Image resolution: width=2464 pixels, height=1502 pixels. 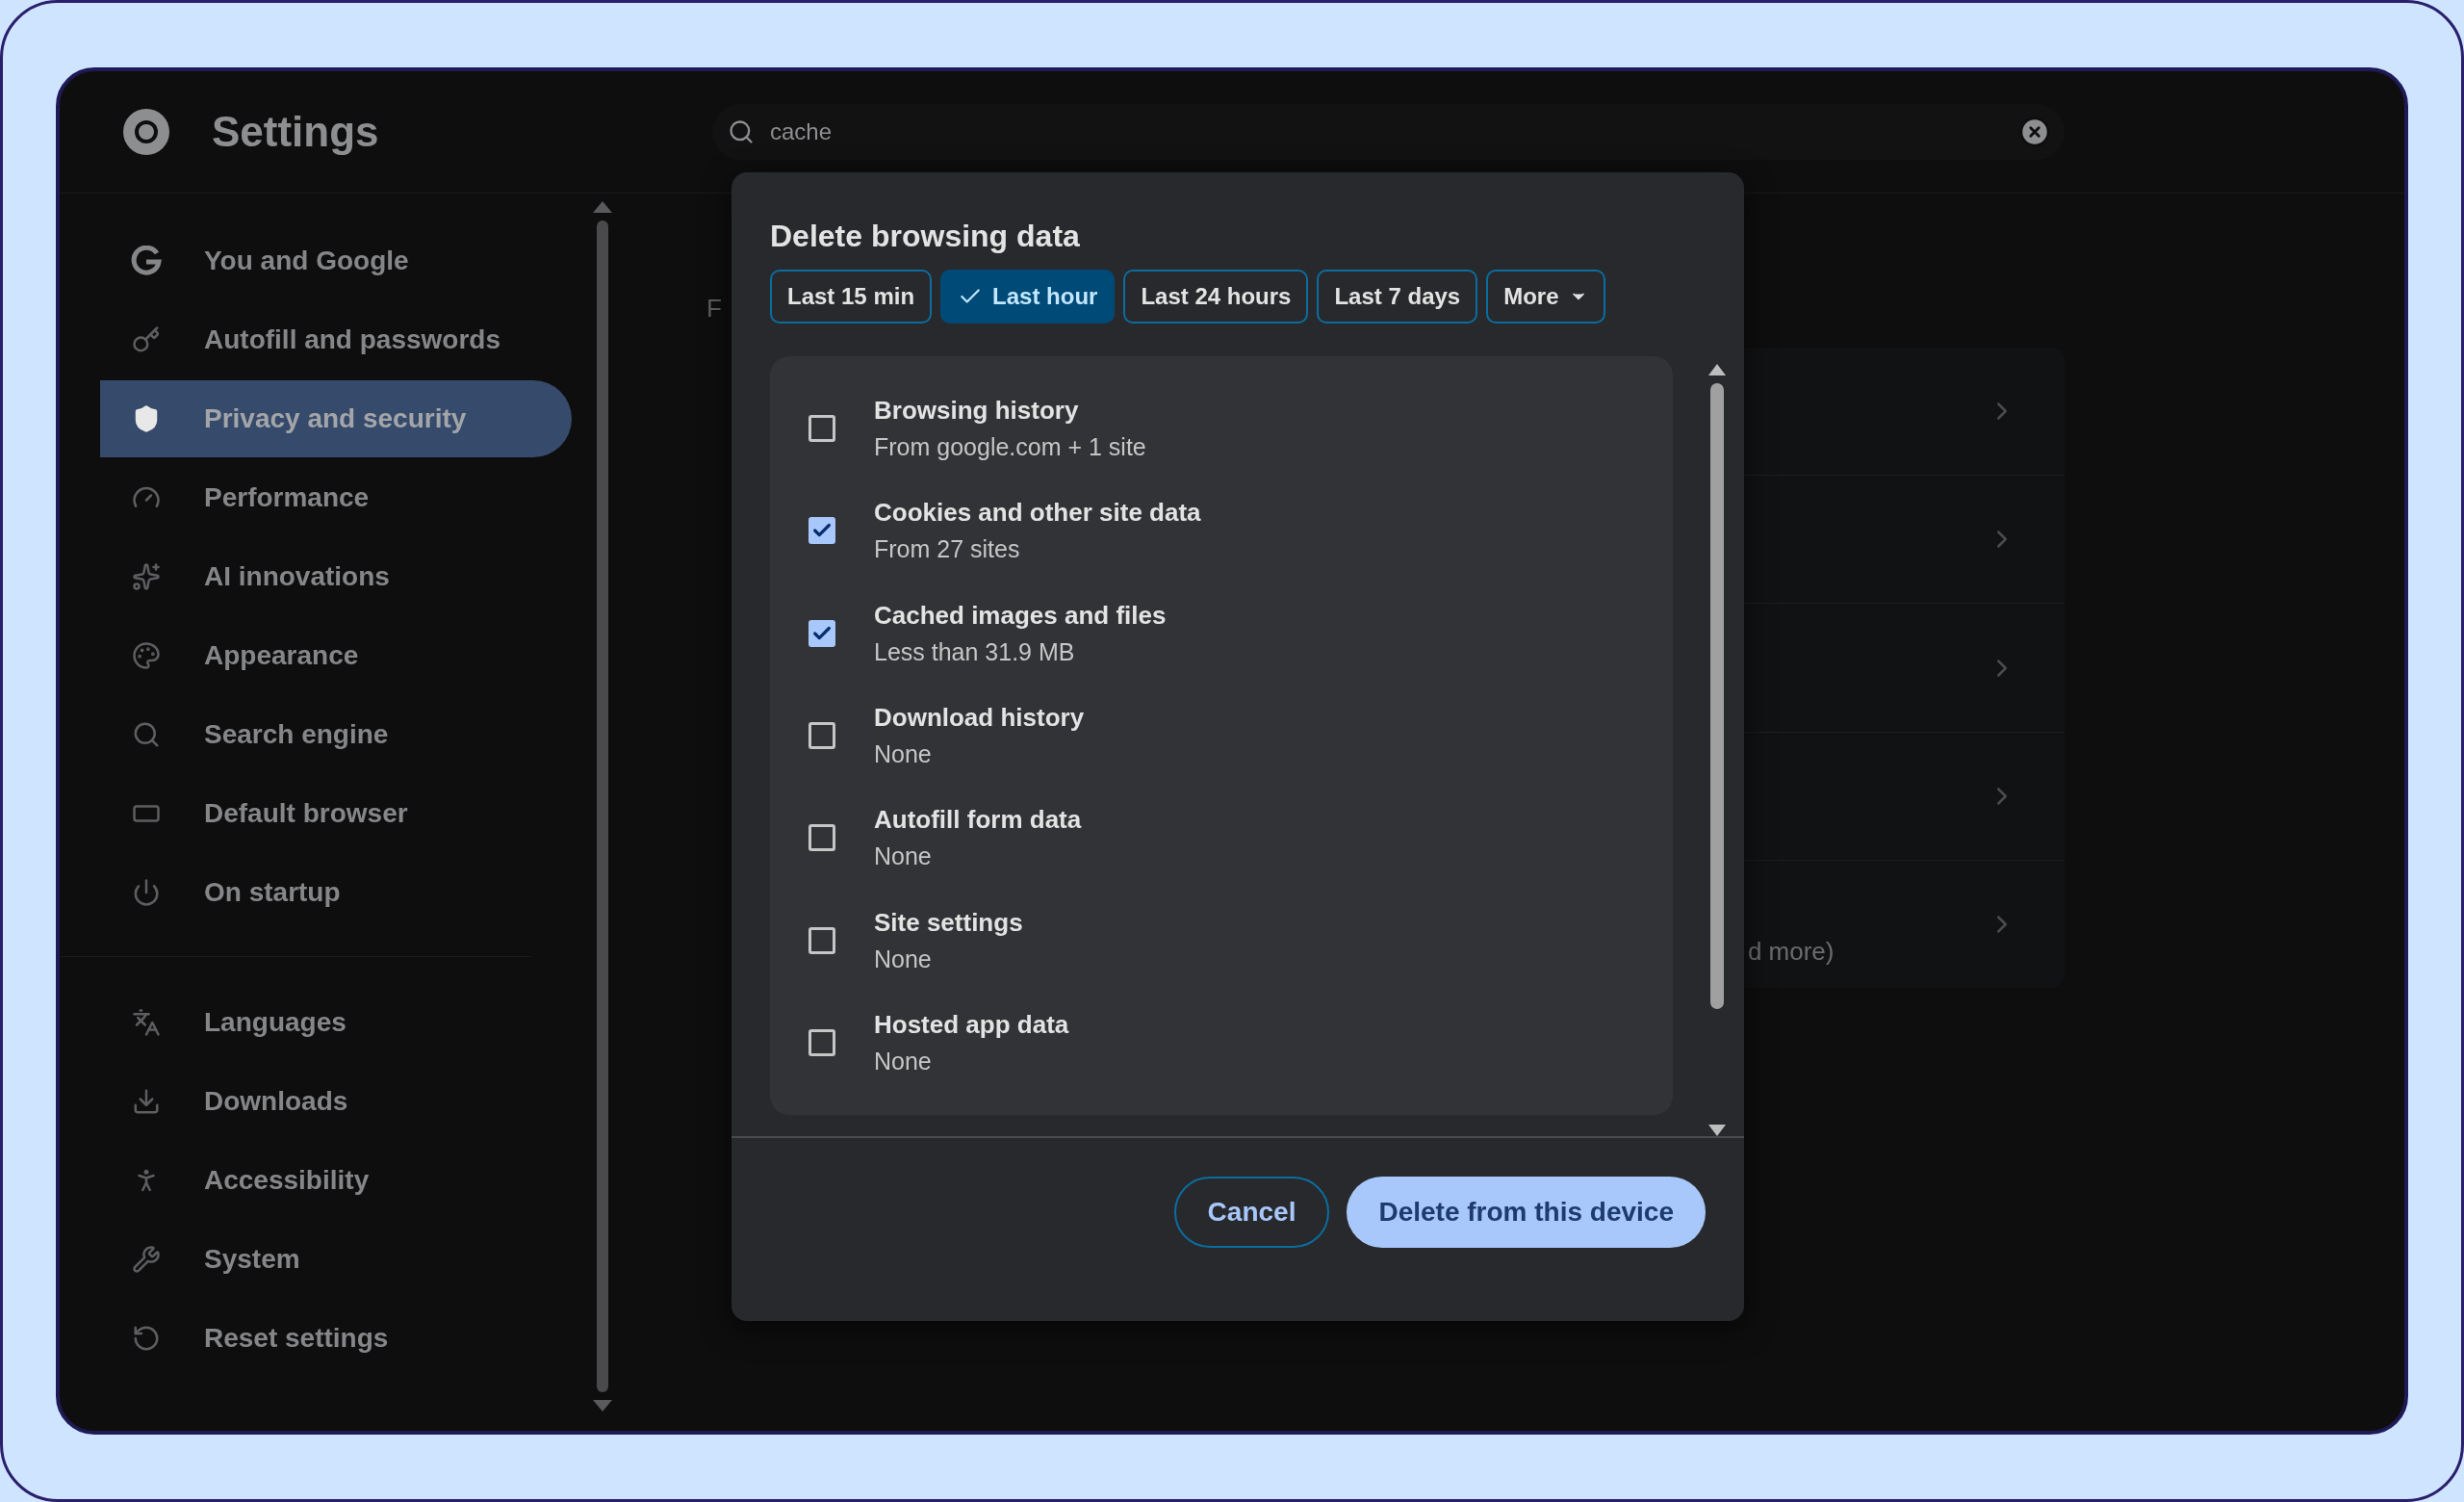 I want to click on time-range-chip: Last 7 days, so click(x=1397, y=297).